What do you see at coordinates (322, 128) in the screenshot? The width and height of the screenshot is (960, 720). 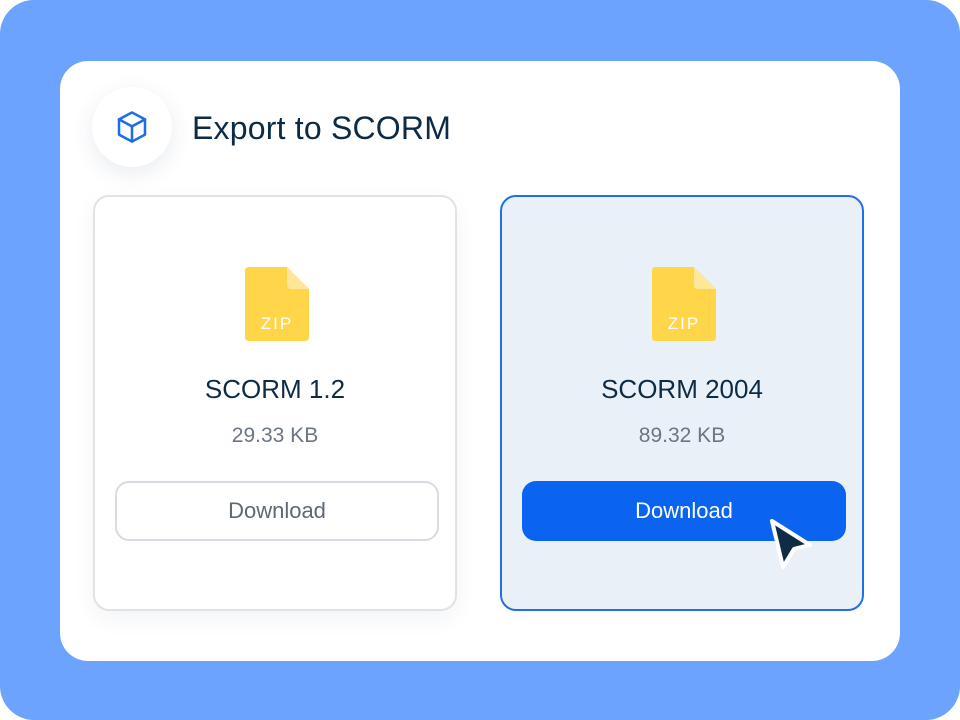 I see `dialog-title: Export to SCORM` at bounding box center [322, 128].